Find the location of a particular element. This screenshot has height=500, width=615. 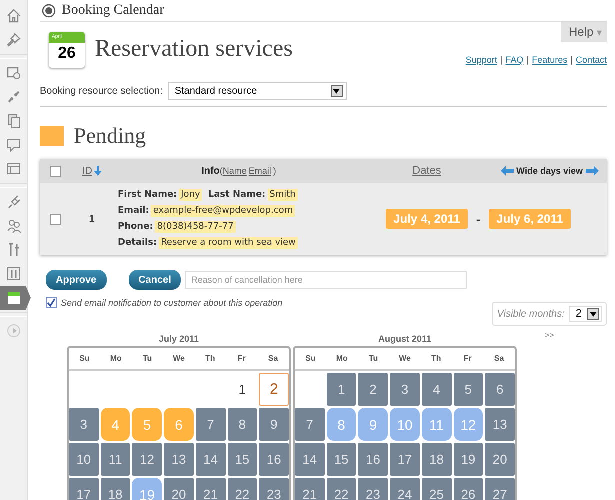

sort-link: Name is located at coordinates (234, 171).